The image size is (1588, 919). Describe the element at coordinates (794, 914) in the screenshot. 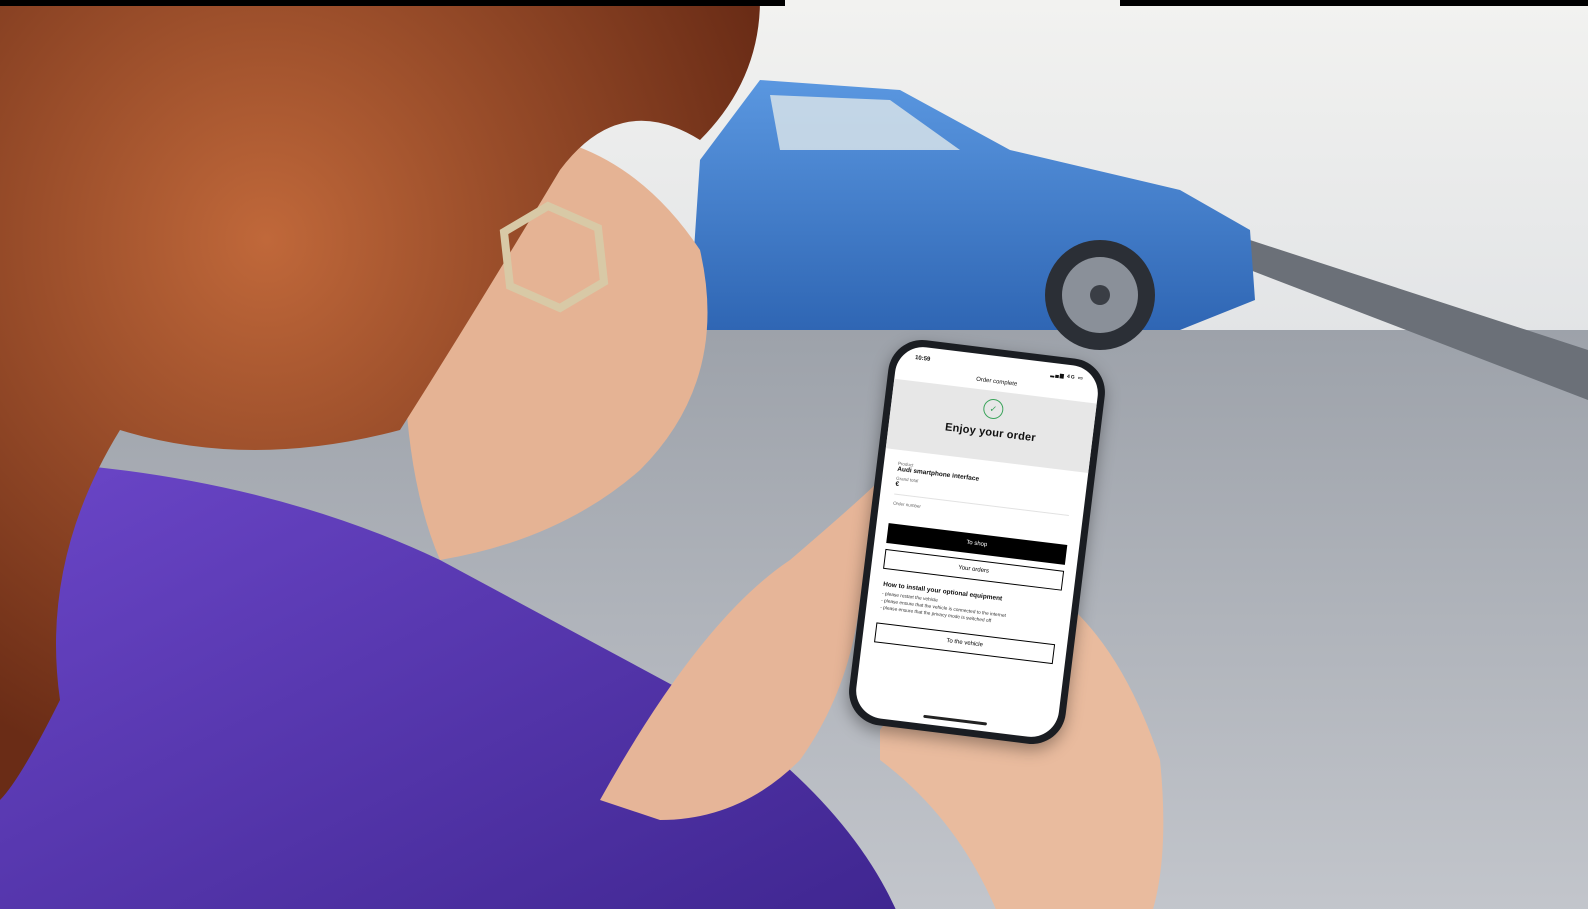

I see `bottom-white-strip` at that location.